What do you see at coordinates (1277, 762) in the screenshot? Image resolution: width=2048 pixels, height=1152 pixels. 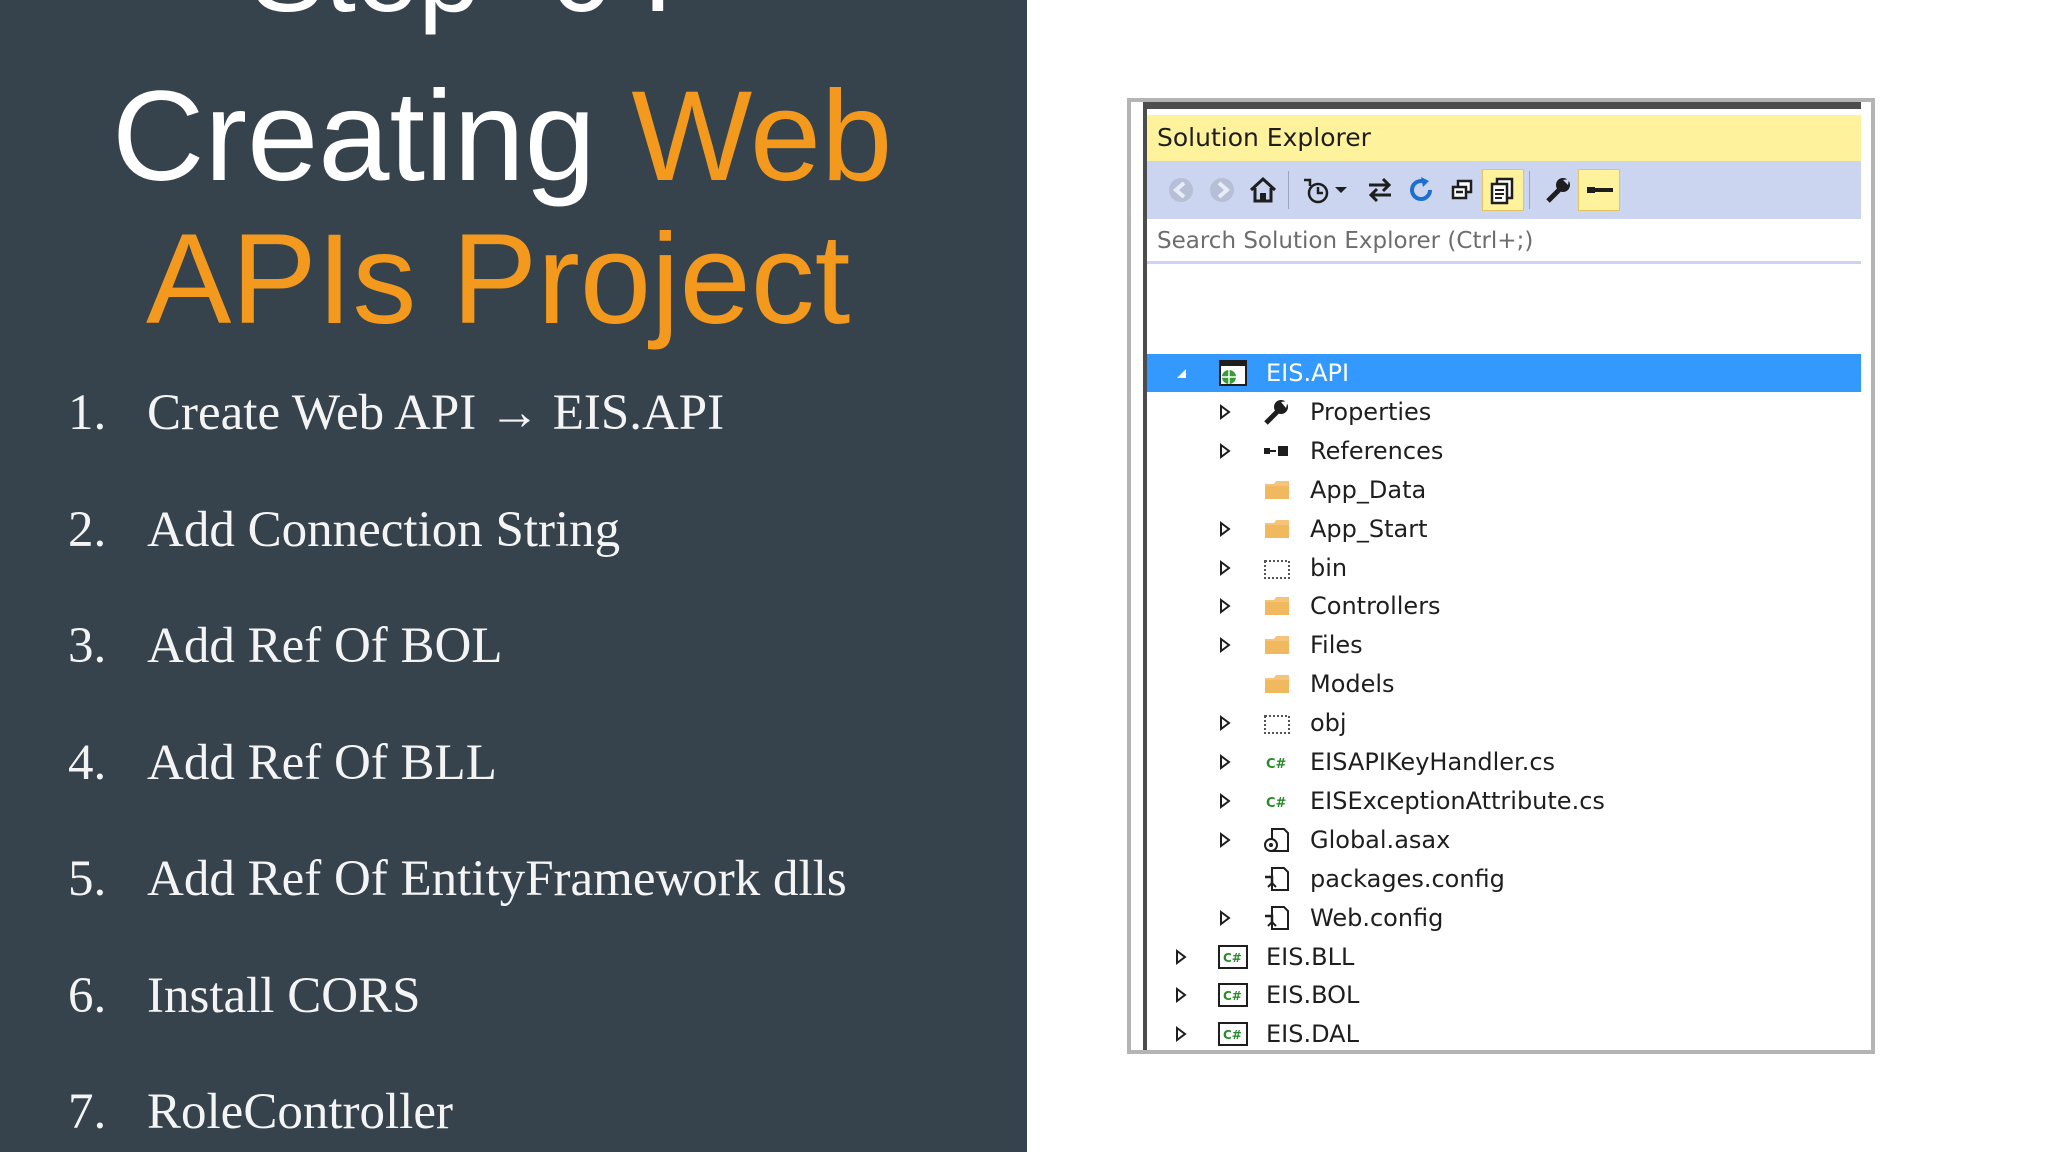 I see `csharp-file-icon: C#` at bounding box center [1277, 762].